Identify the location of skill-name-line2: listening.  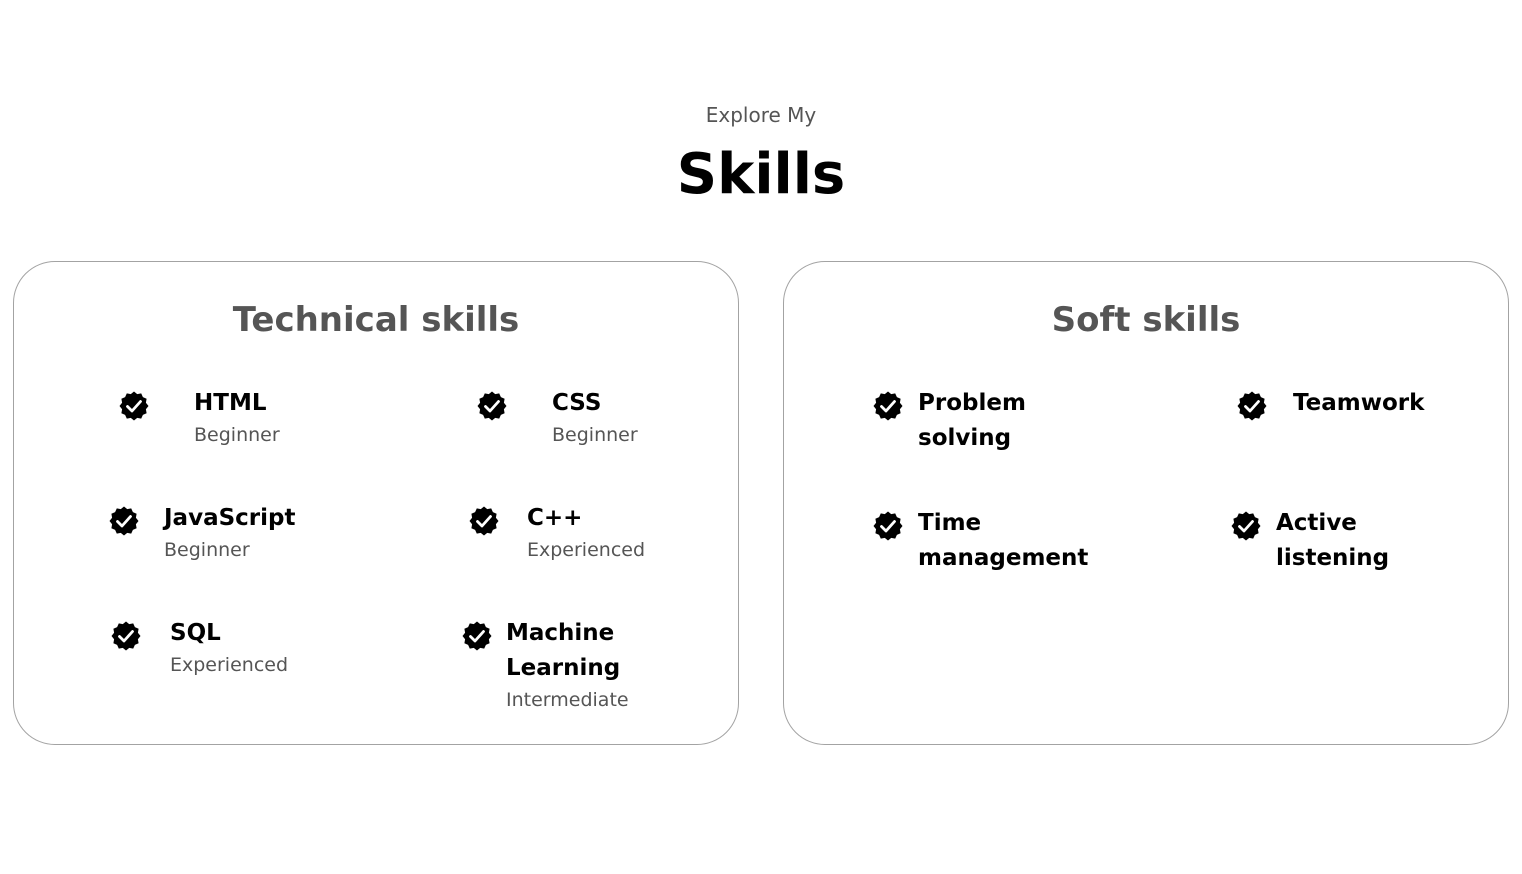
(1333, 558).